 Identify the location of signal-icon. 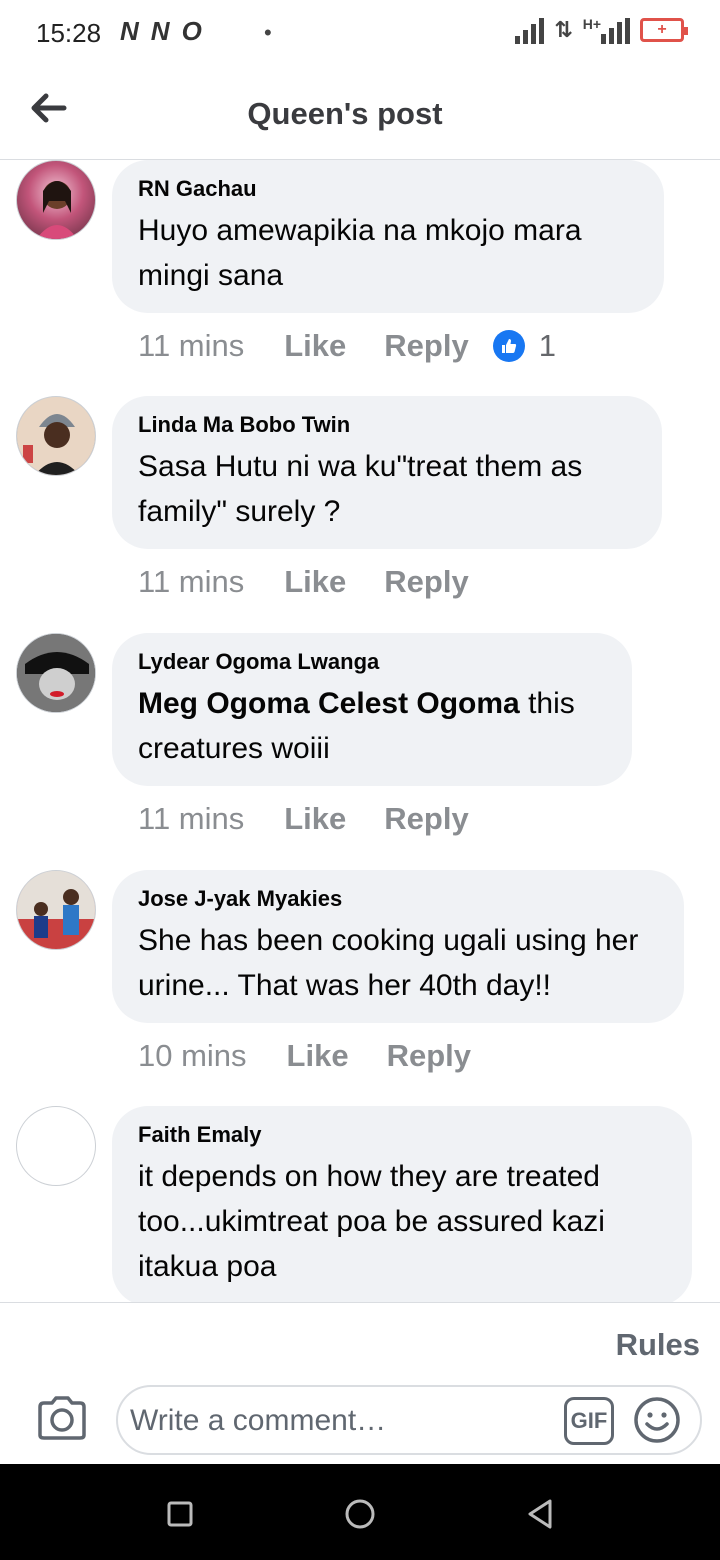
(530, 30).